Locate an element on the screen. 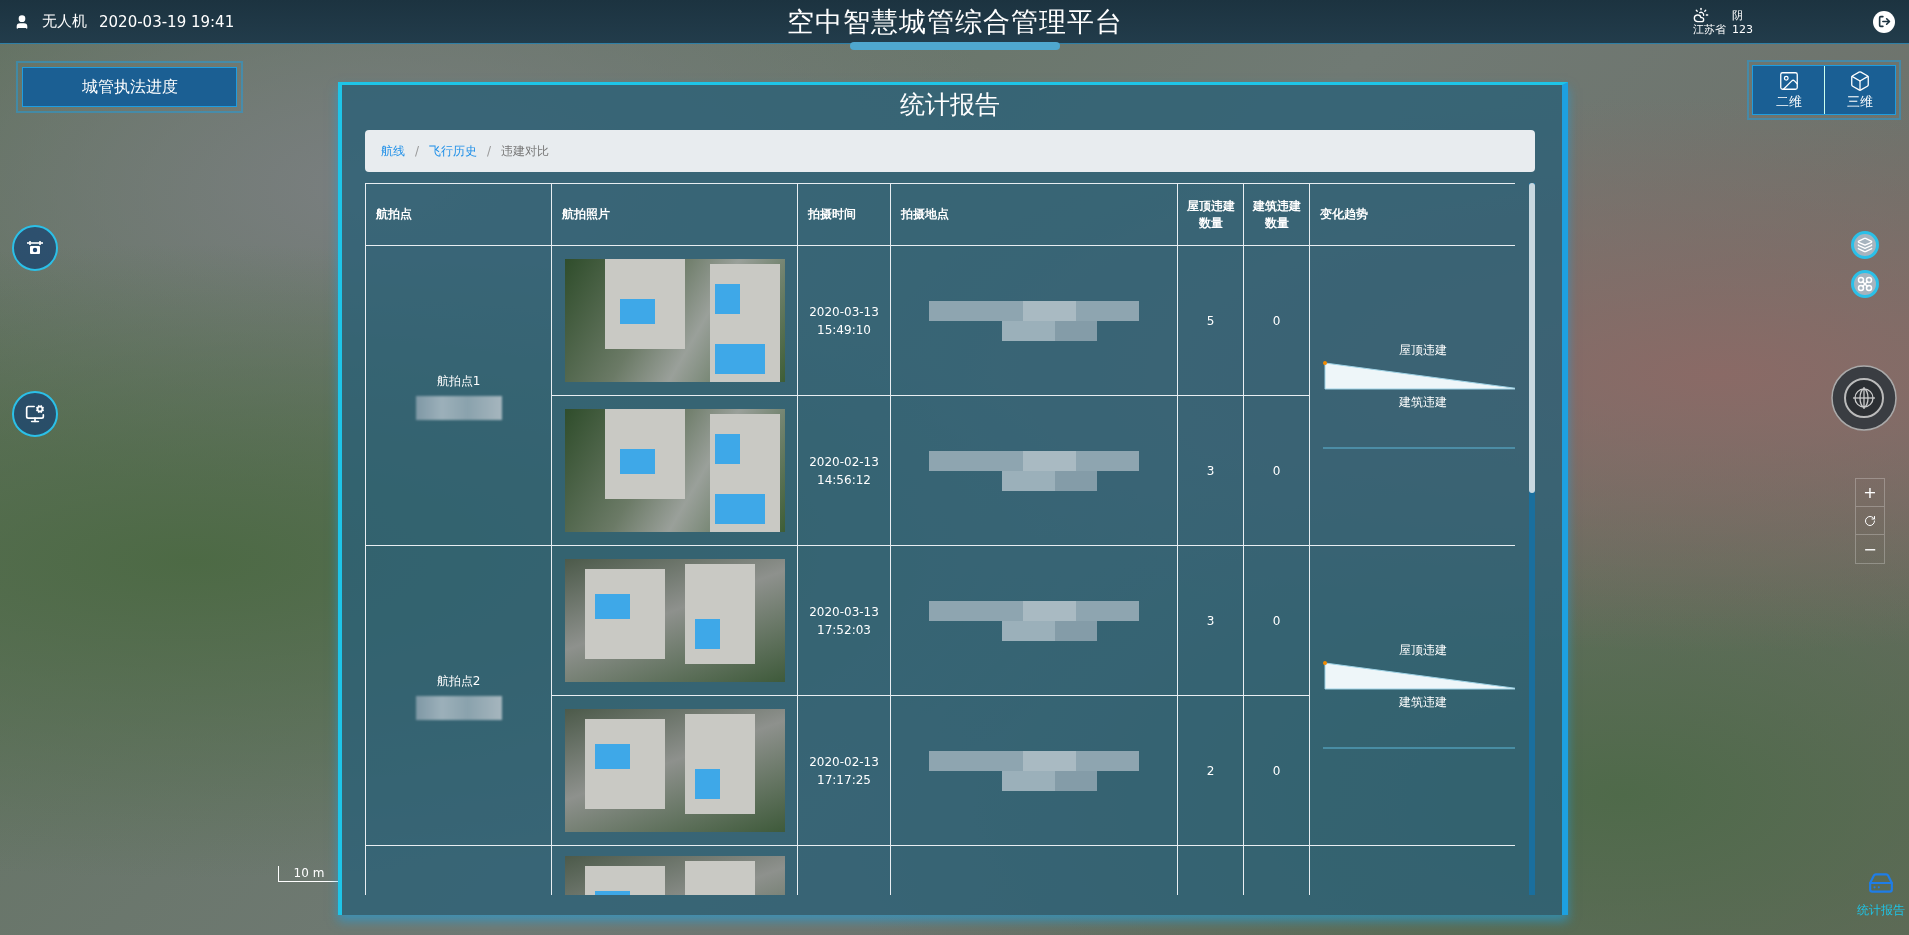  drive-icon is located at coordinates (1881, 883).